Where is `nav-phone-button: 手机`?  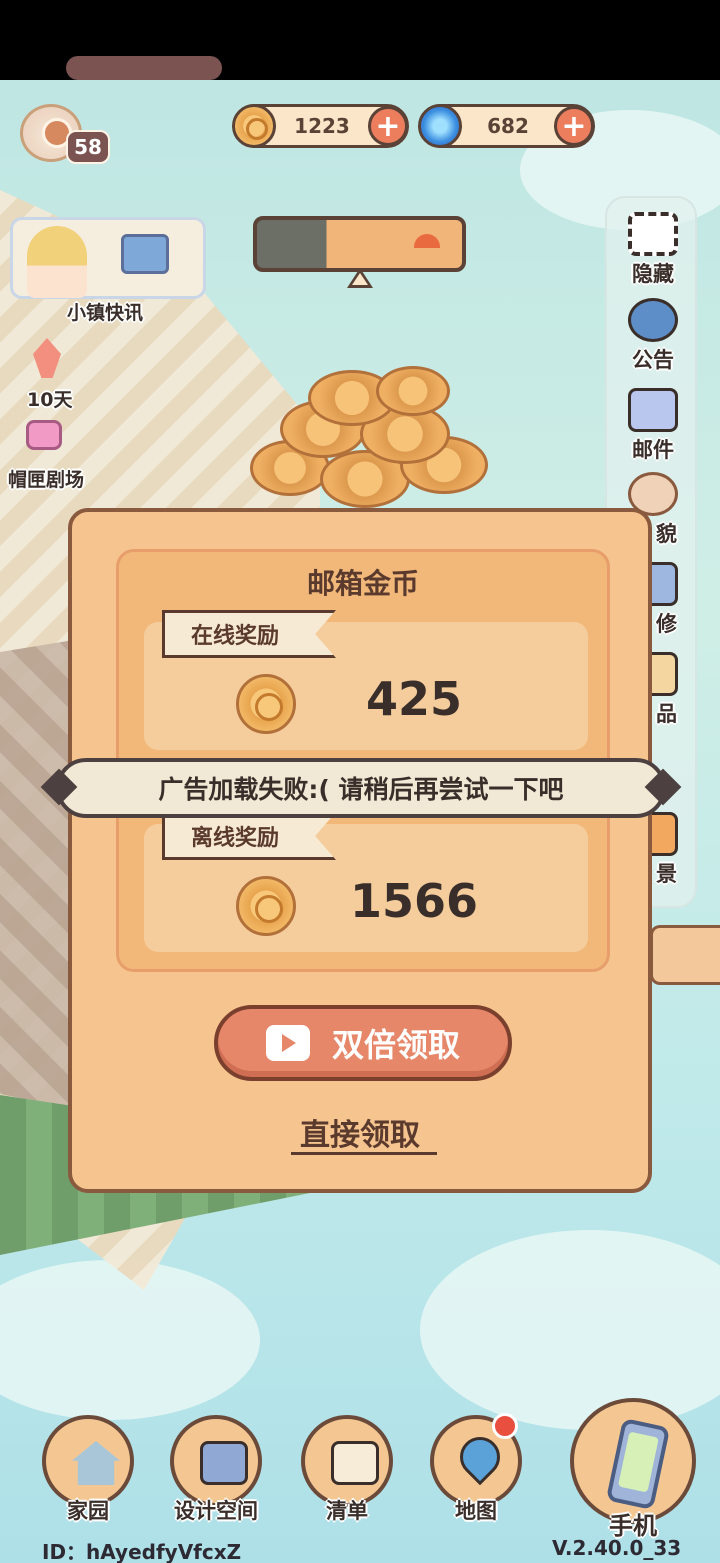 nav-phone-button: 手机 is located at coordinates (633, 1469).